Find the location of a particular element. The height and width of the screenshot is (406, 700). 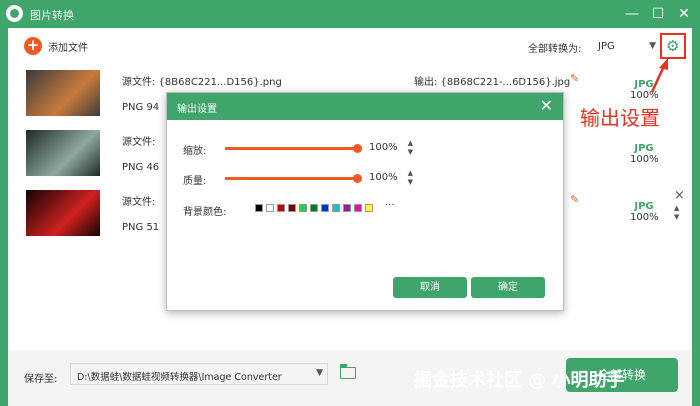

output-settings-button: ⚙ is located at coordinates (673, 46).